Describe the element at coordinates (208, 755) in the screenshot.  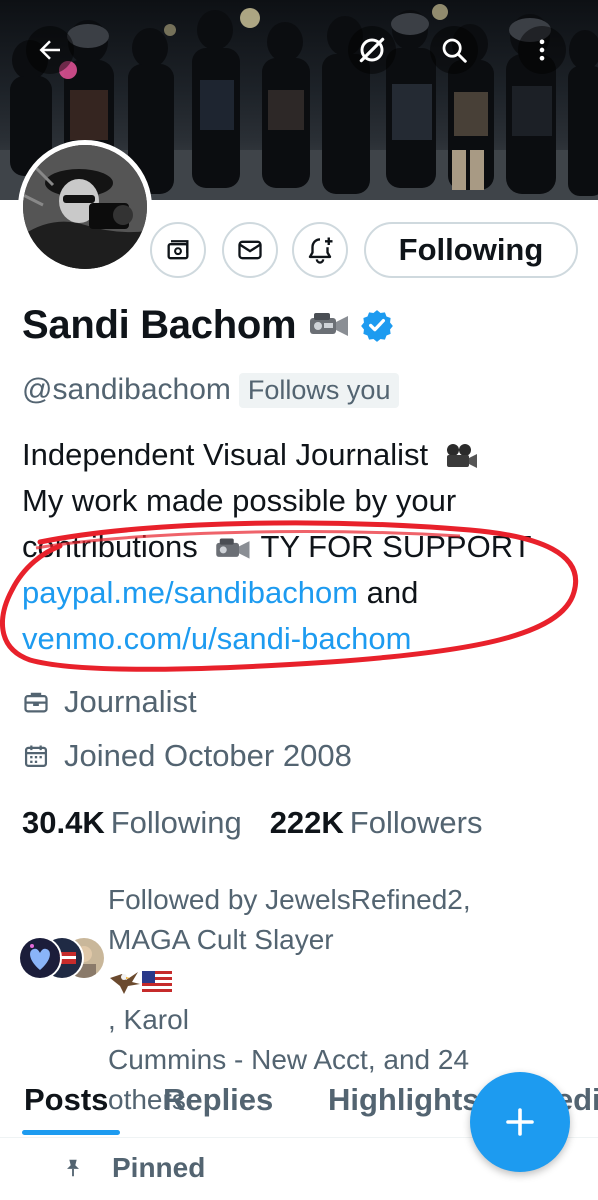
I see `joined-text: Joined October 2008` at that location.